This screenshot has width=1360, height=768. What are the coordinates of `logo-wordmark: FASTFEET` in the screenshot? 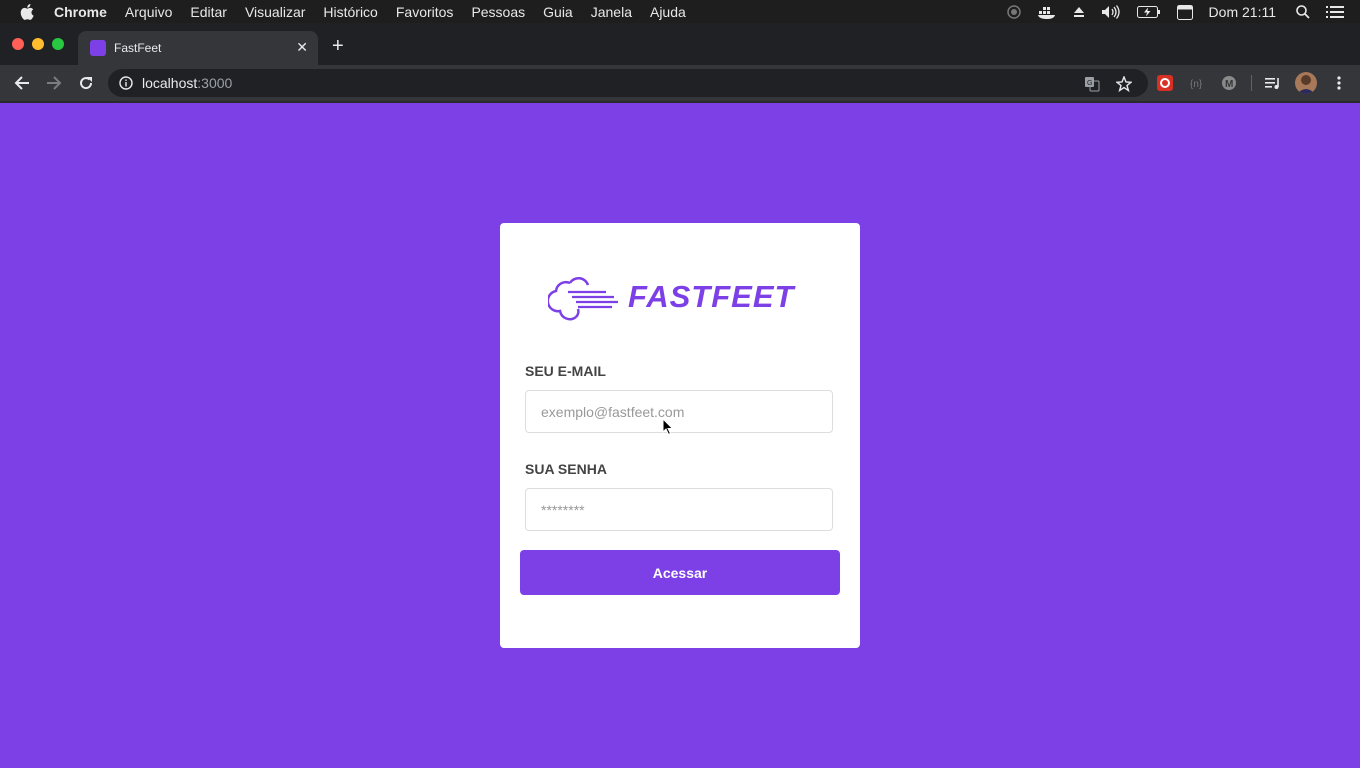 It's located at (711, 296).